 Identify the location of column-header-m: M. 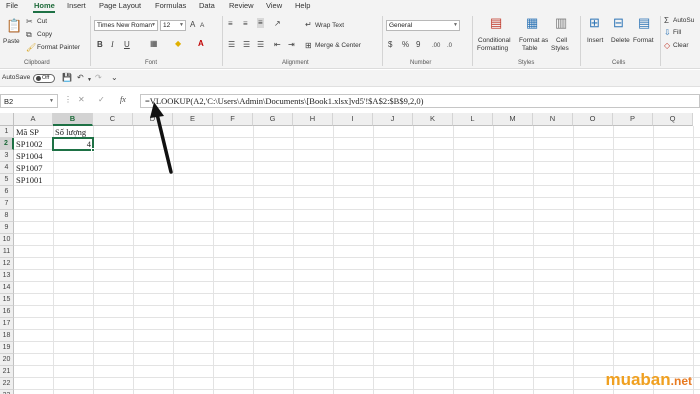
(513, 119).